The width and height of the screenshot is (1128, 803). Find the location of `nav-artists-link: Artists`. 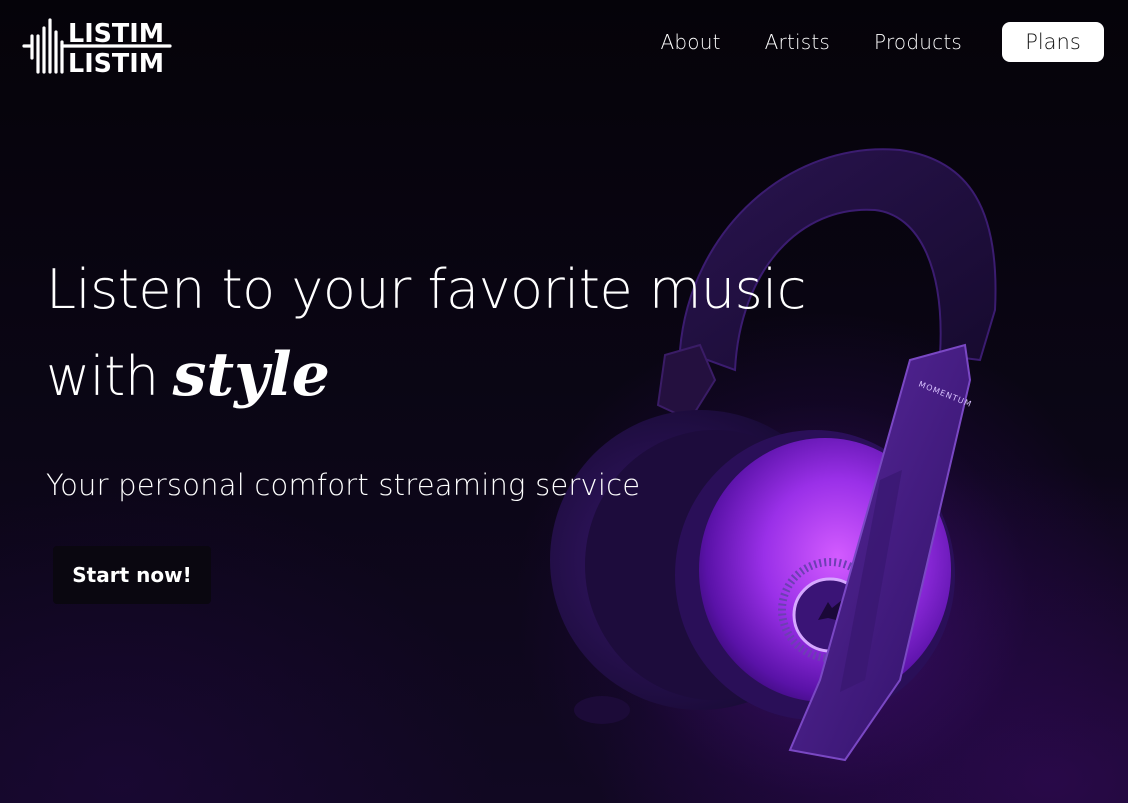

nav-artists-link: Artists is located at coordinates (797, 42).